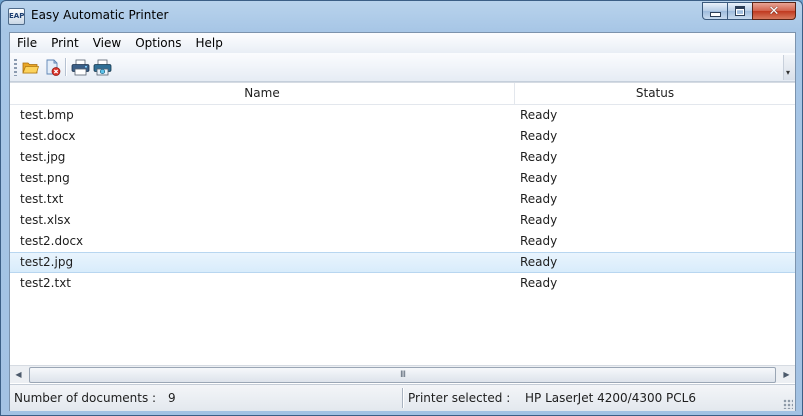  I want to click on menu-options: Options, so click(158, 43).